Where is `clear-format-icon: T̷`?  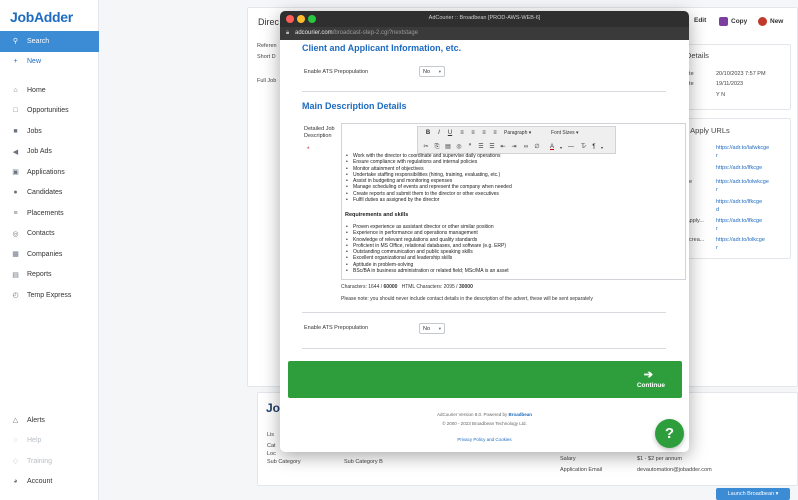 clear-format-icon: T̷ is located at coordinates (583, 147).